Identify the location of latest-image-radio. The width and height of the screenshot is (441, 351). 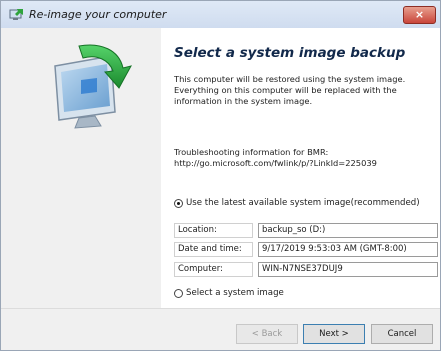
(178, 203).